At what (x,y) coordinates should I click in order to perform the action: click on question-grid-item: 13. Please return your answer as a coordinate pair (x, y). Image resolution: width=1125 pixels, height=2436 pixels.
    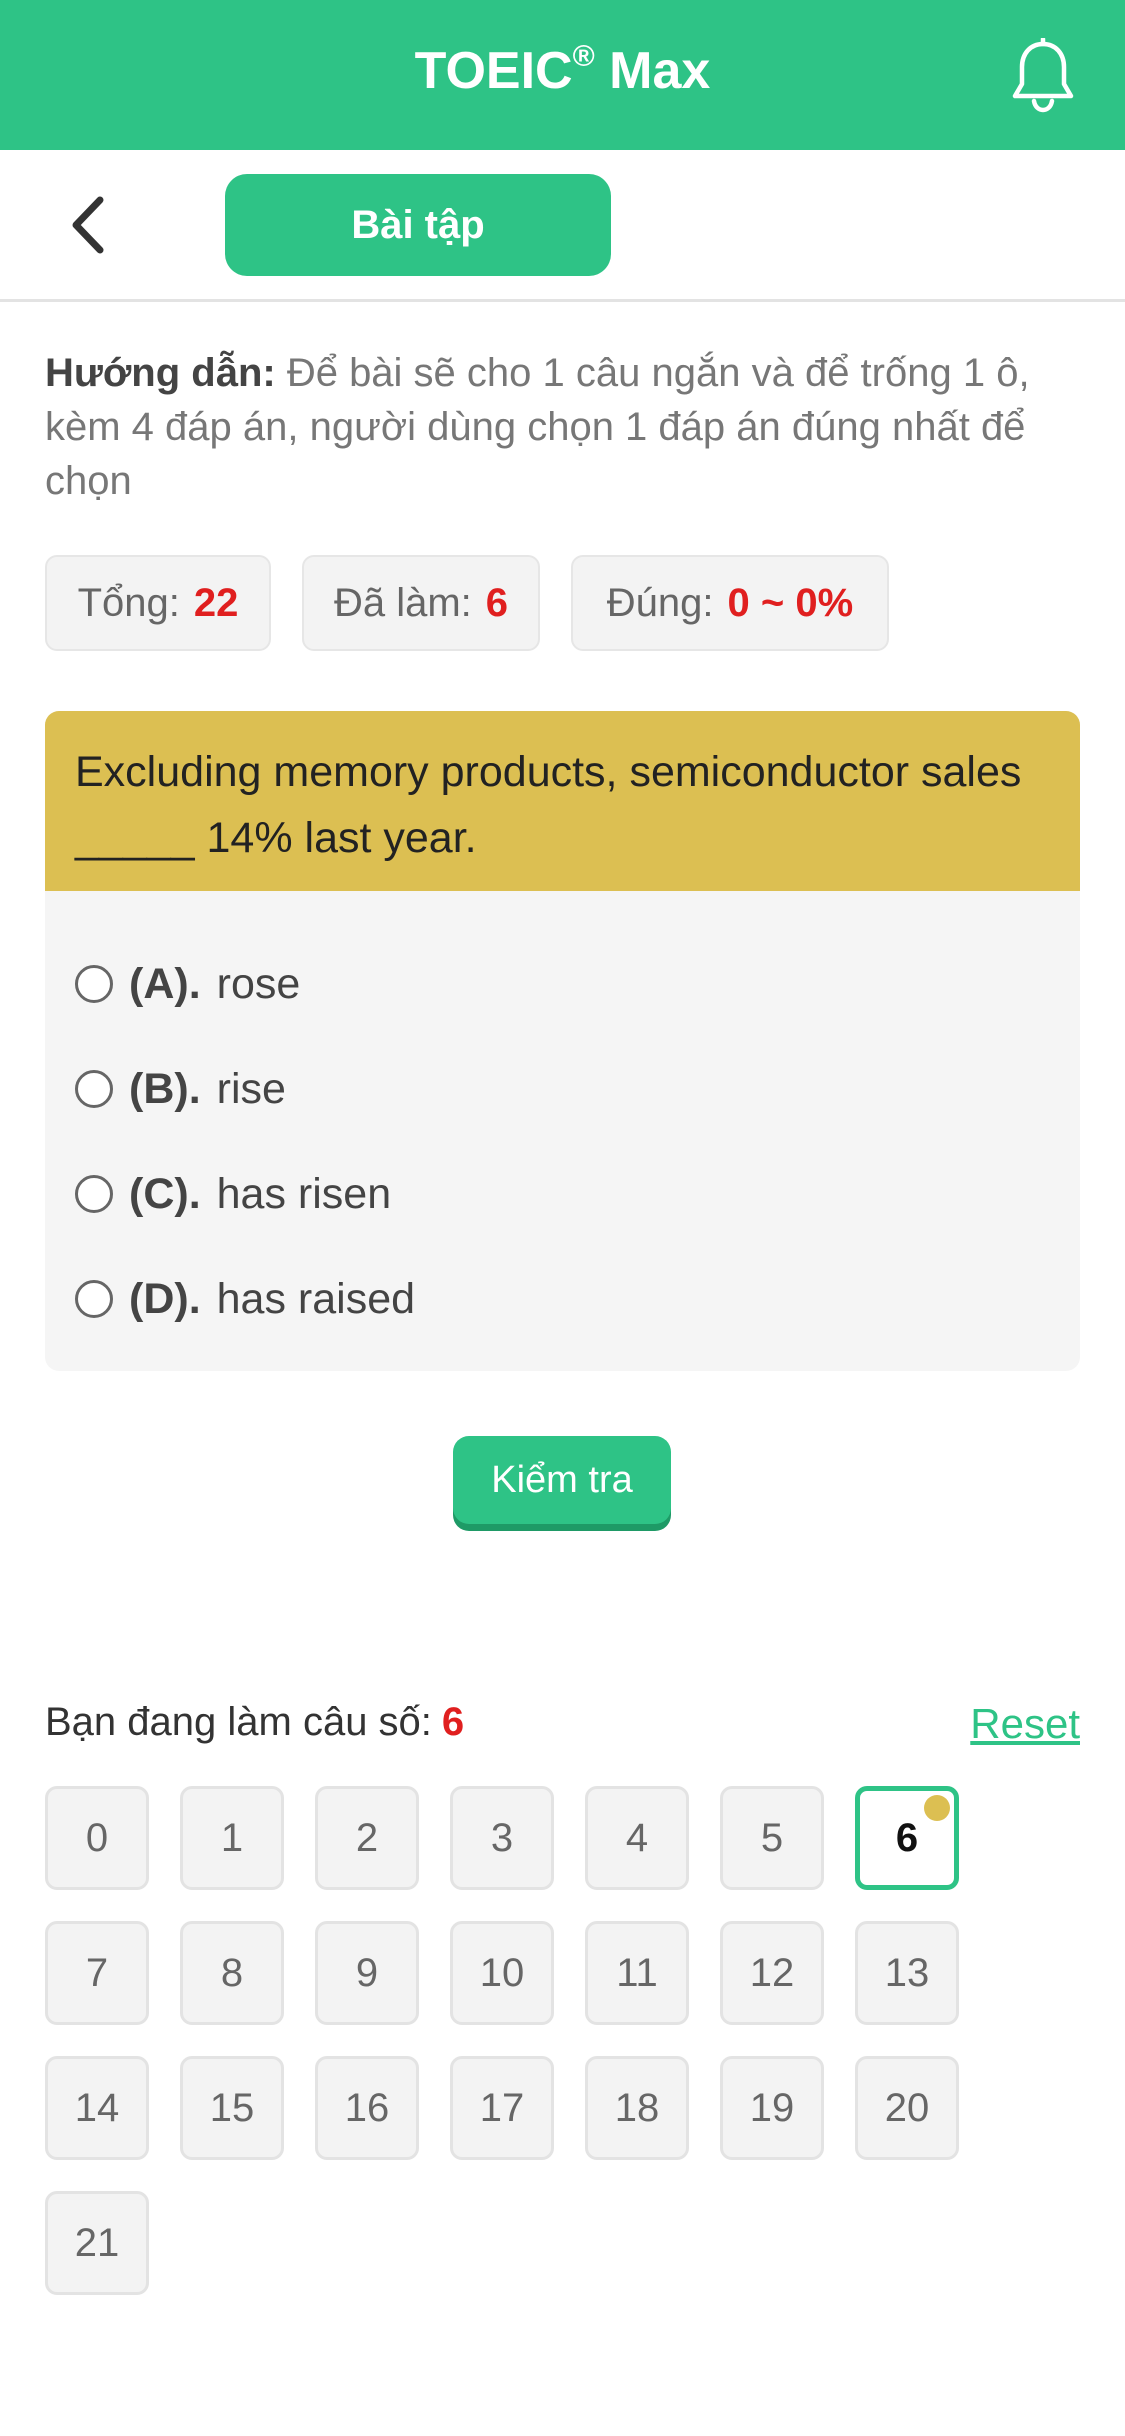
    Looking at the image, I should click on (907, 1973).